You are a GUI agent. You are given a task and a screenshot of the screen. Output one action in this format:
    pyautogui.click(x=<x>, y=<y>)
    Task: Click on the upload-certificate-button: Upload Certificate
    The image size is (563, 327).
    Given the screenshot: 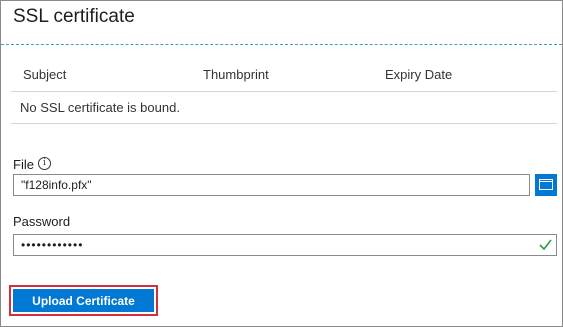 What is the action you would take?
    pyautogui.click(x=83, y=300)
    